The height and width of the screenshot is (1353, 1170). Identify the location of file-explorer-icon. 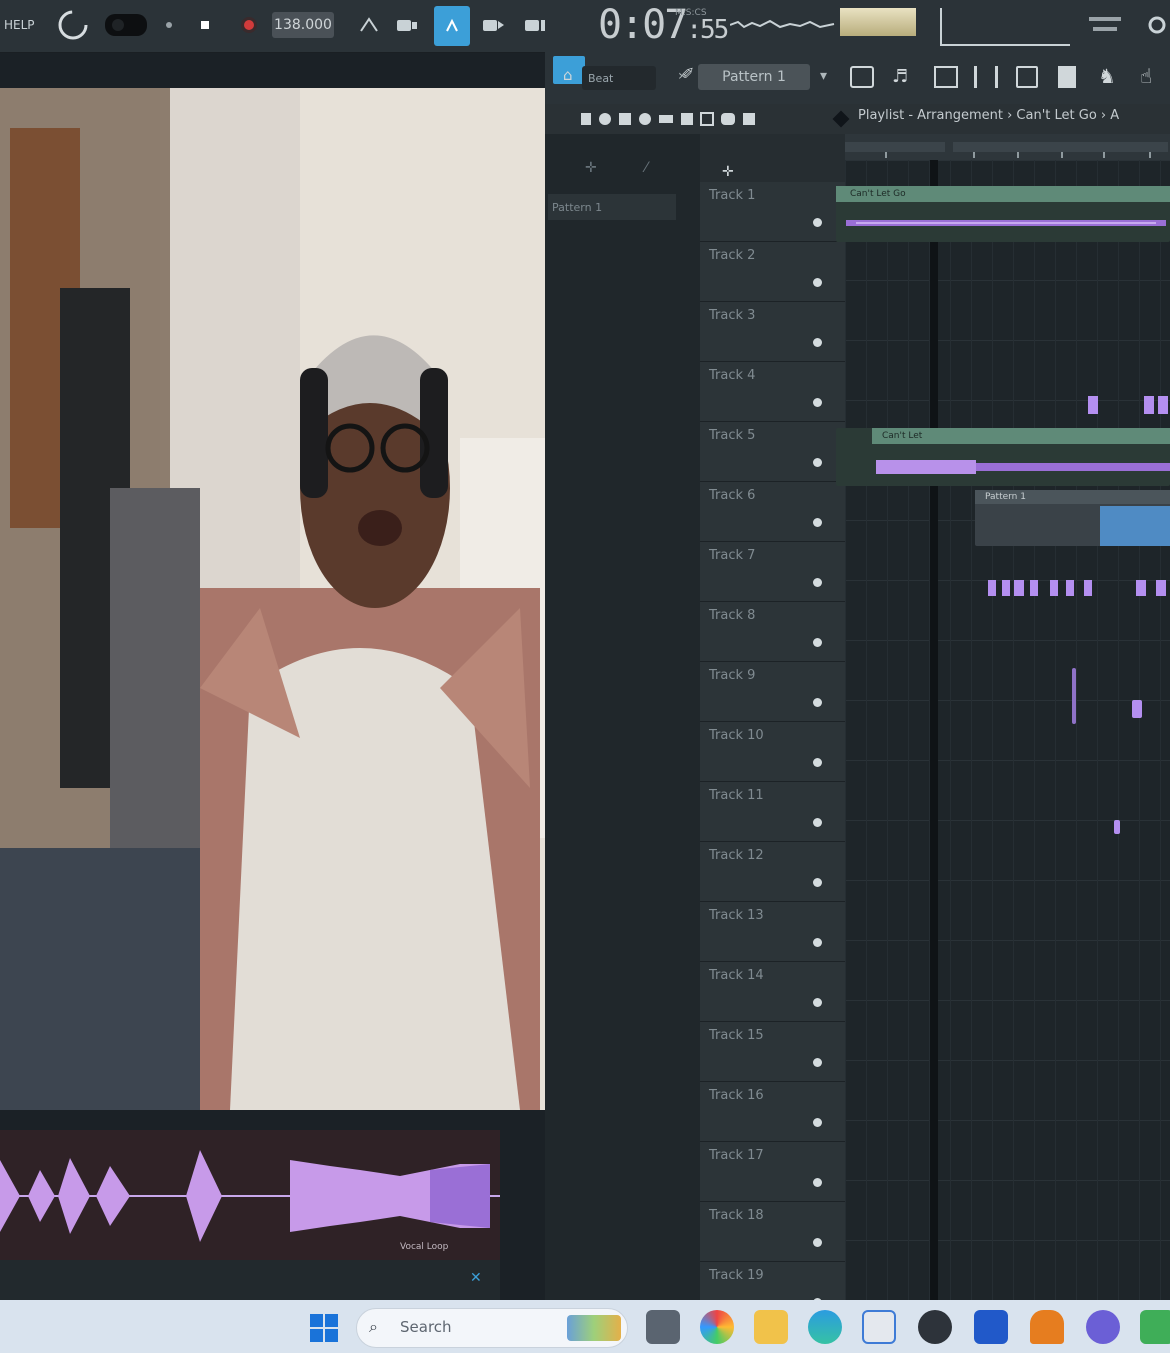
(771, 1327).